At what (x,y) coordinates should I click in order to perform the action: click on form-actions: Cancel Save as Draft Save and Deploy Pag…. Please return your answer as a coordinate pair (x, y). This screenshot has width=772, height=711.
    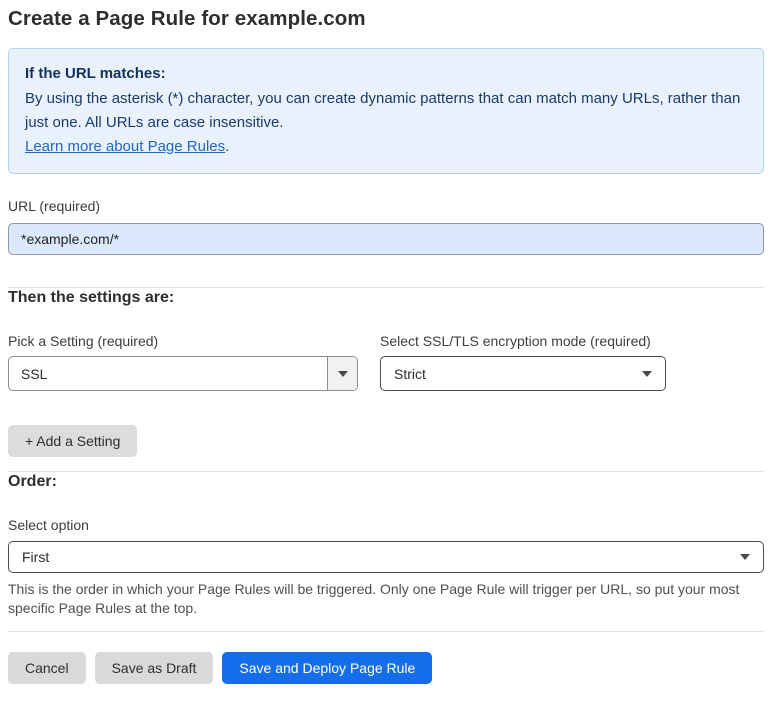
    Looking at the image, I should click on (386, 668).